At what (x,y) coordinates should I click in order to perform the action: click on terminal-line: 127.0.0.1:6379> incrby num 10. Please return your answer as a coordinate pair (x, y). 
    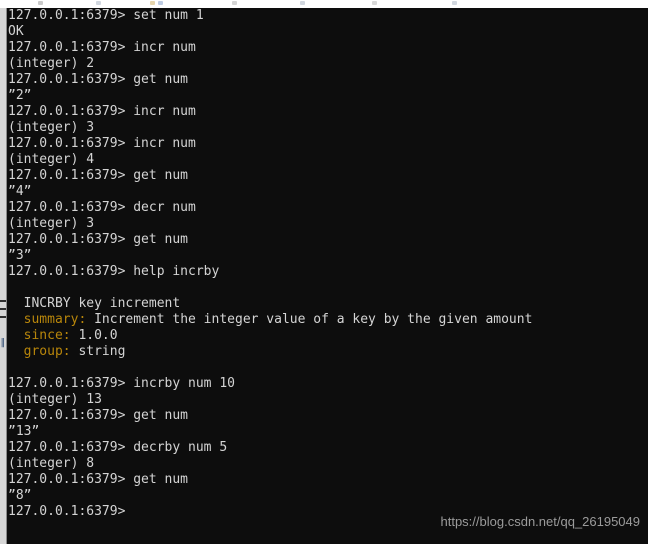
    Looking at the image, I should click on (121, 383).